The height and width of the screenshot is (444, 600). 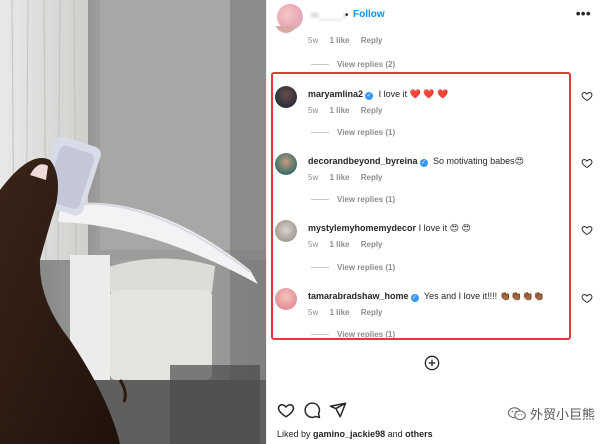 I want to click on author-username: m____r, so click(x=329, y=15).